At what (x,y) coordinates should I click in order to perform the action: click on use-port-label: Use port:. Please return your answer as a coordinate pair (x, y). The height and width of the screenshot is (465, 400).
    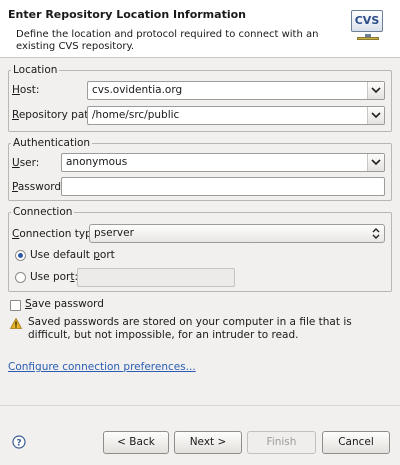
    Looking at the image, I should click on (54, 277).